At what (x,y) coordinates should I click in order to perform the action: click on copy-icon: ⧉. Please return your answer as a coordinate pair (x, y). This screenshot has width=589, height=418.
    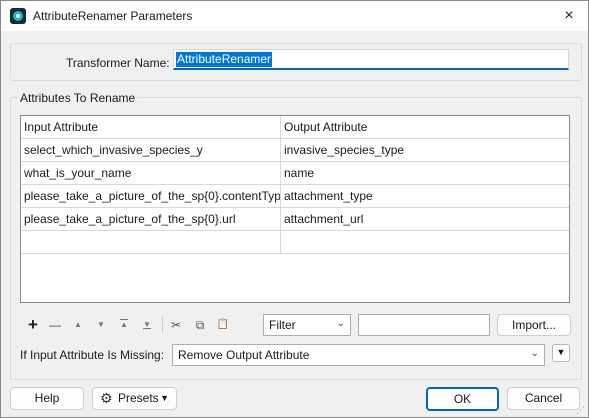
    Looking at the image, I should click on (200, 325).